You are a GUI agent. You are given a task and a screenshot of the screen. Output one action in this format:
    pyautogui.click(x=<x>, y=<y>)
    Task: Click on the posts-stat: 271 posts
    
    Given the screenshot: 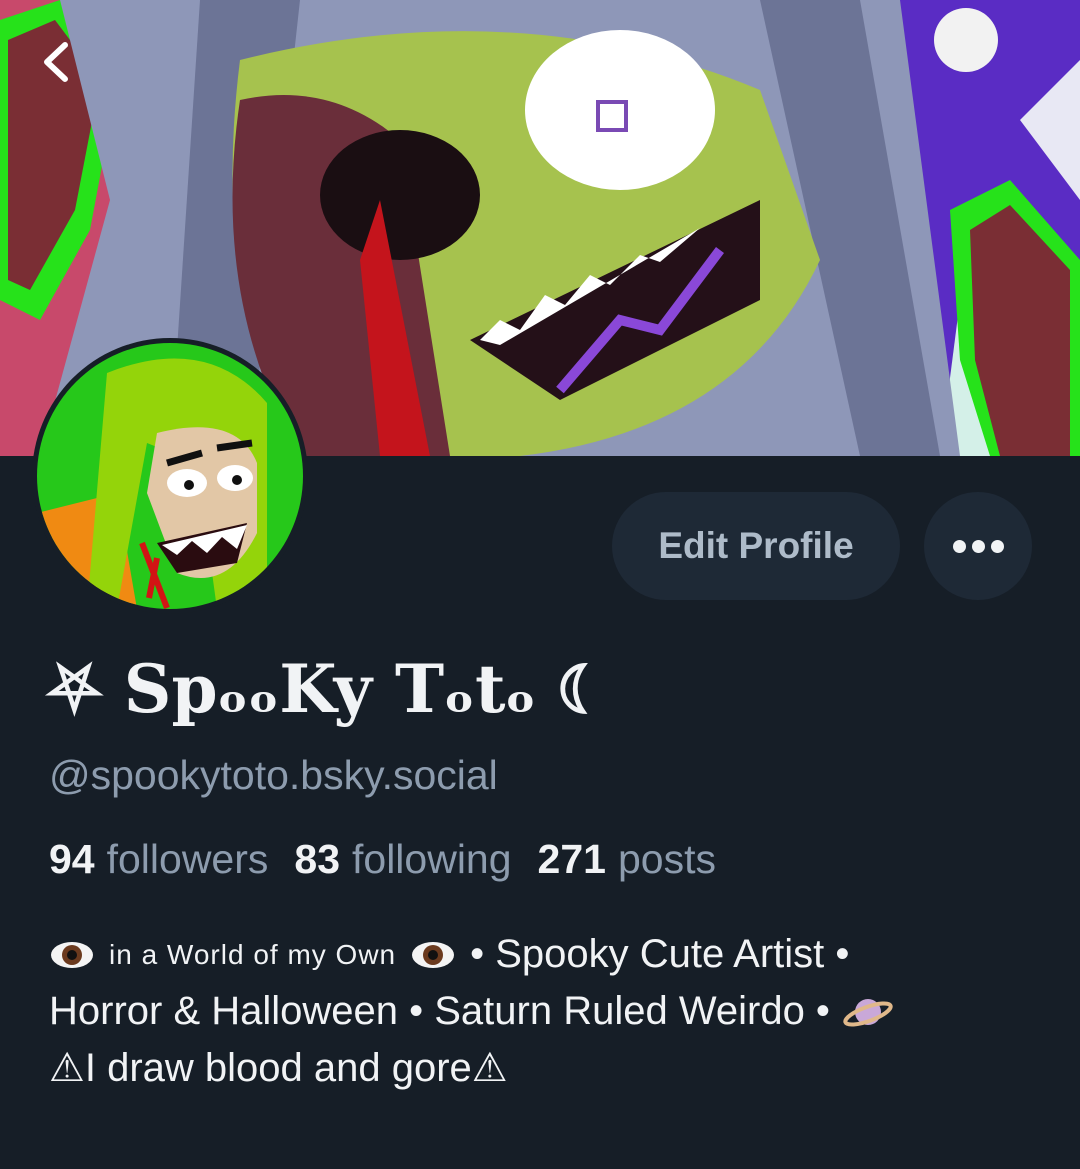 What is the action you would take?
    pyautogui.click(x=627, y=859)
    